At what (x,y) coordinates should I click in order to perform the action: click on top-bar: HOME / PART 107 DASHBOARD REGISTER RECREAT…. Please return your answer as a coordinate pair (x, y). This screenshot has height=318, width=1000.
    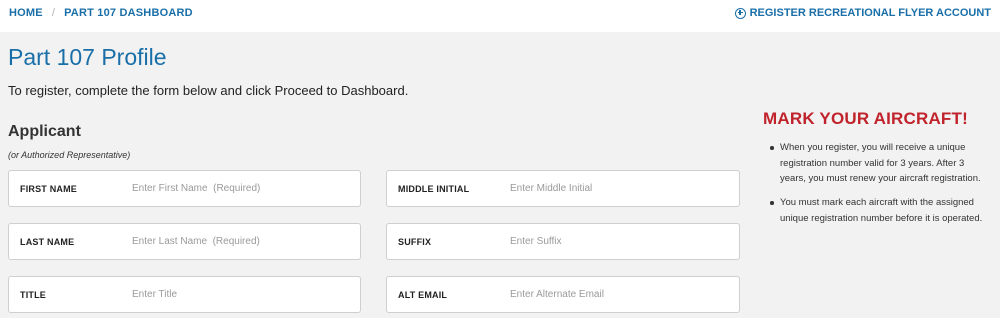
    Looking at the image, I should click on (500, 16).